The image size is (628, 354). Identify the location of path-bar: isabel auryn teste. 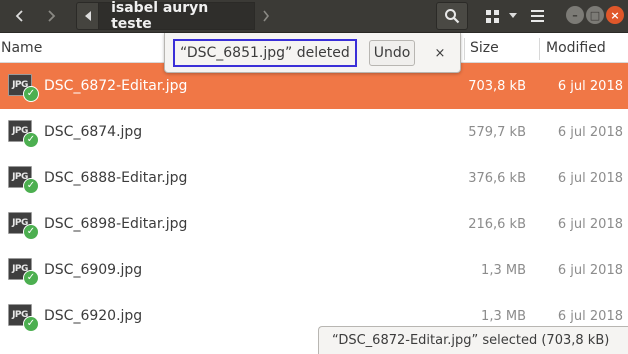
(176, 16).